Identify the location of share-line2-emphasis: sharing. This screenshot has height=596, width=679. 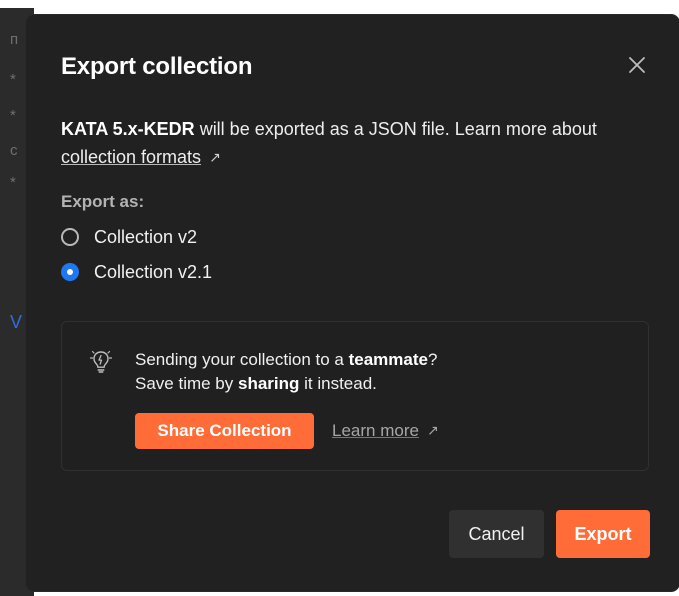
(269, 383).